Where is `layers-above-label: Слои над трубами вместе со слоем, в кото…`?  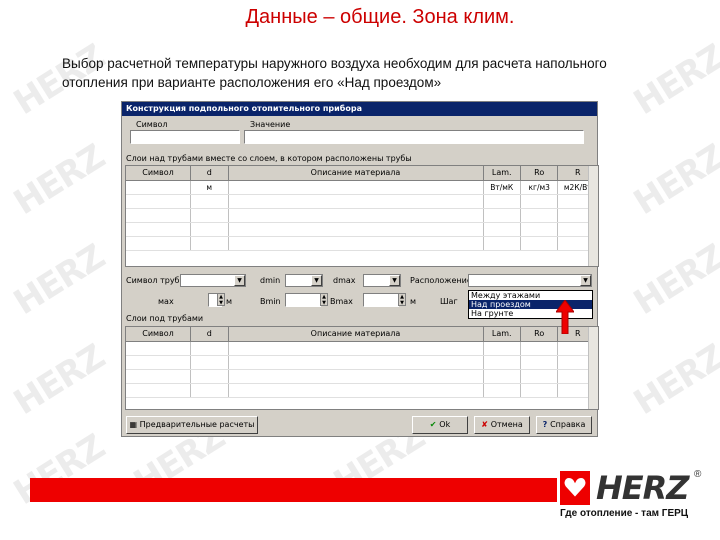
layers-above-label: Слои над трубами вместе со слоем, в кото… is located at coordinates (269, 158).